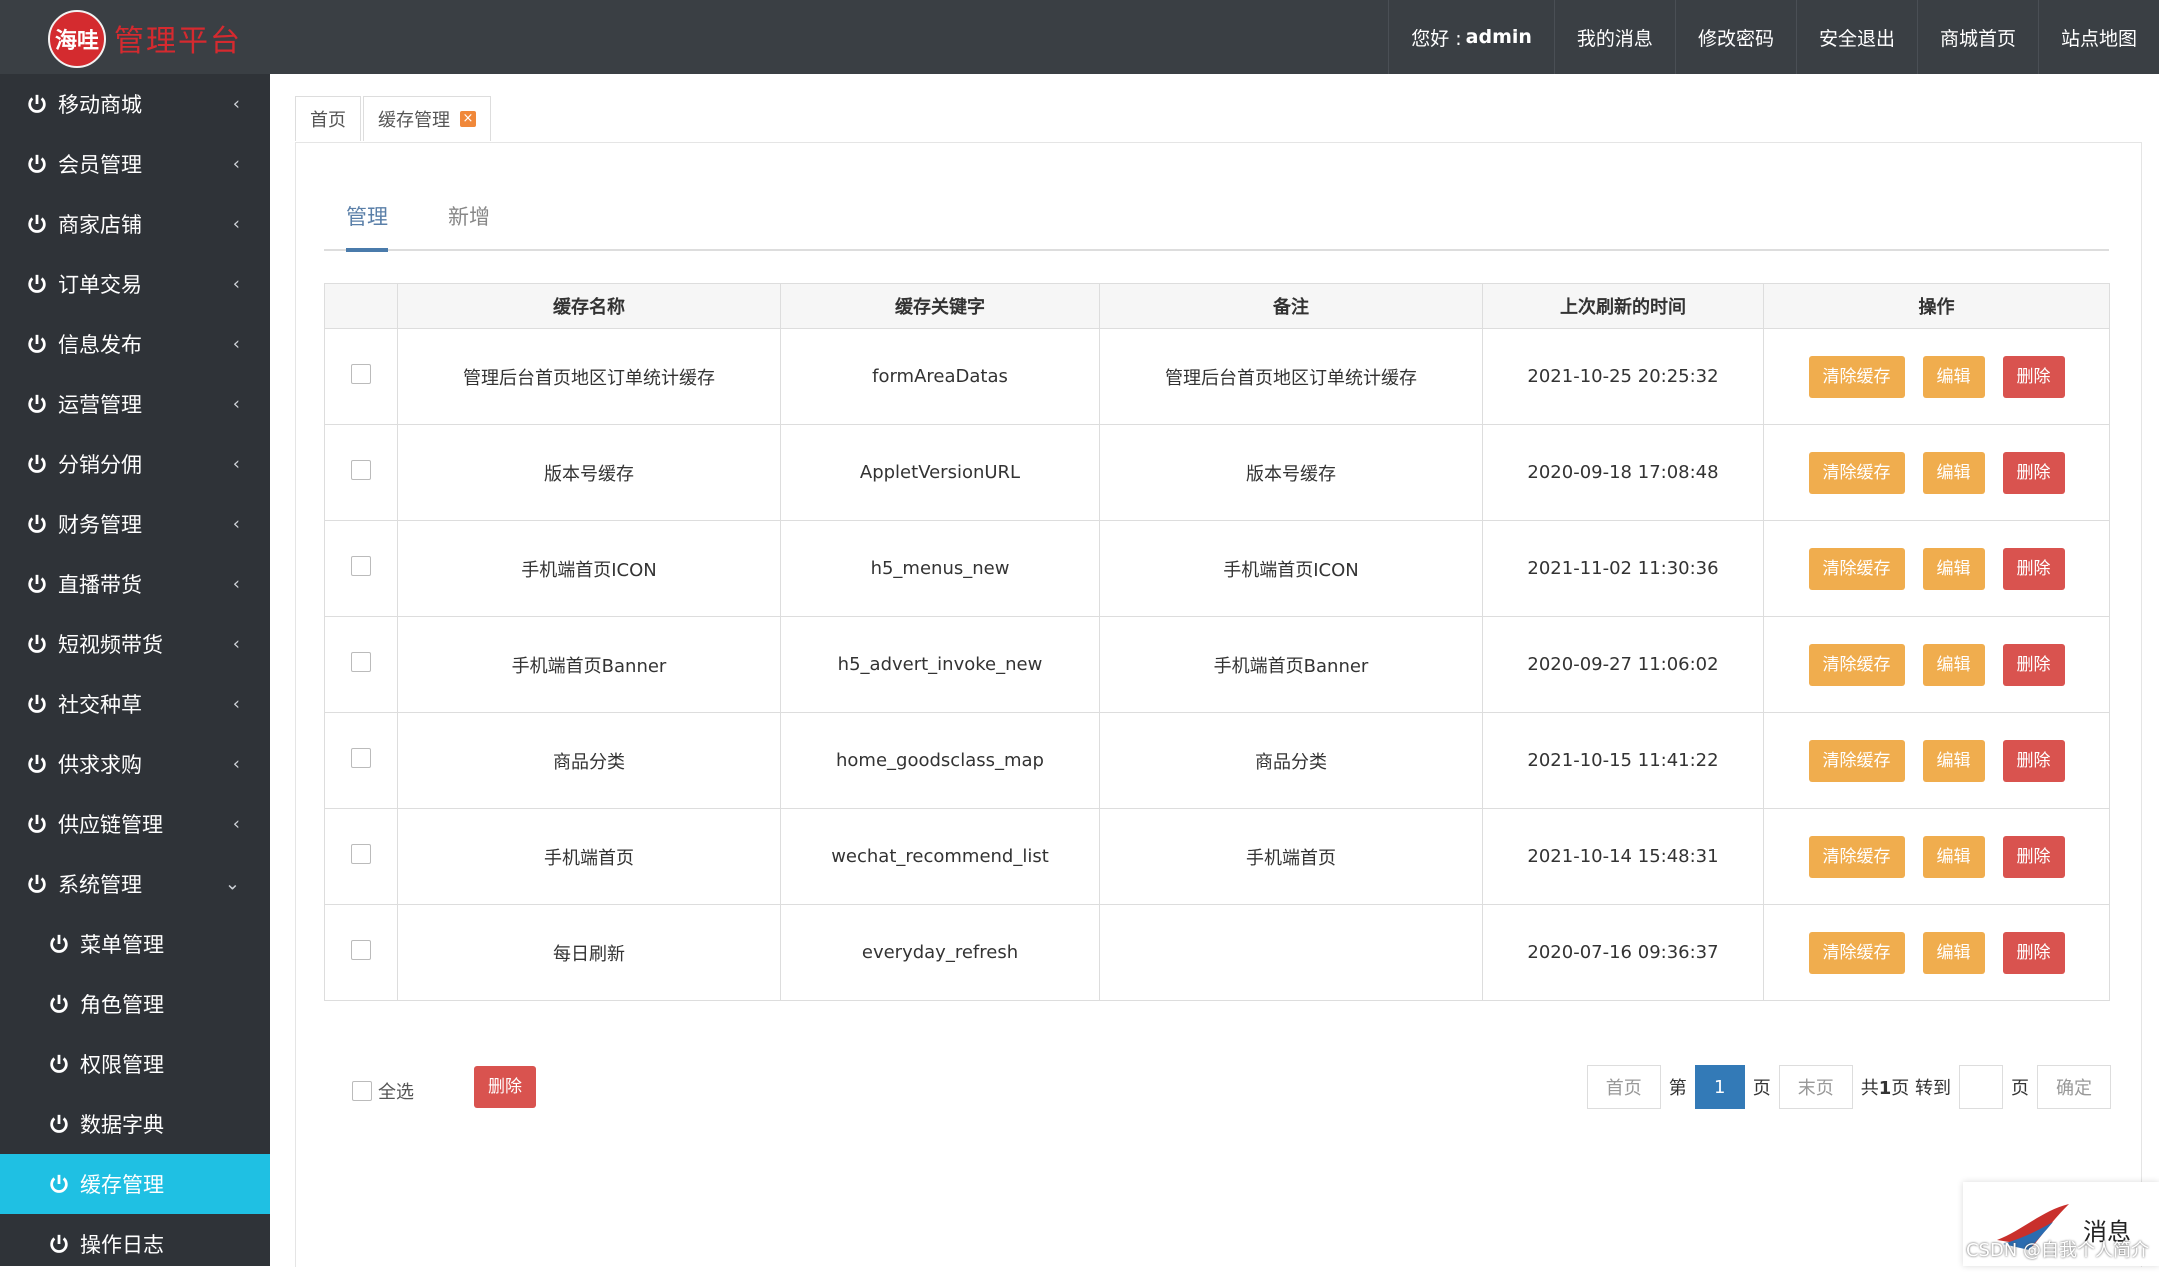  What do you see at coordinates (135, 584) in the screenshot?
I see `sidebar-item-live-commerce: 直播带货 ‹` at bounding box center [135, 584].